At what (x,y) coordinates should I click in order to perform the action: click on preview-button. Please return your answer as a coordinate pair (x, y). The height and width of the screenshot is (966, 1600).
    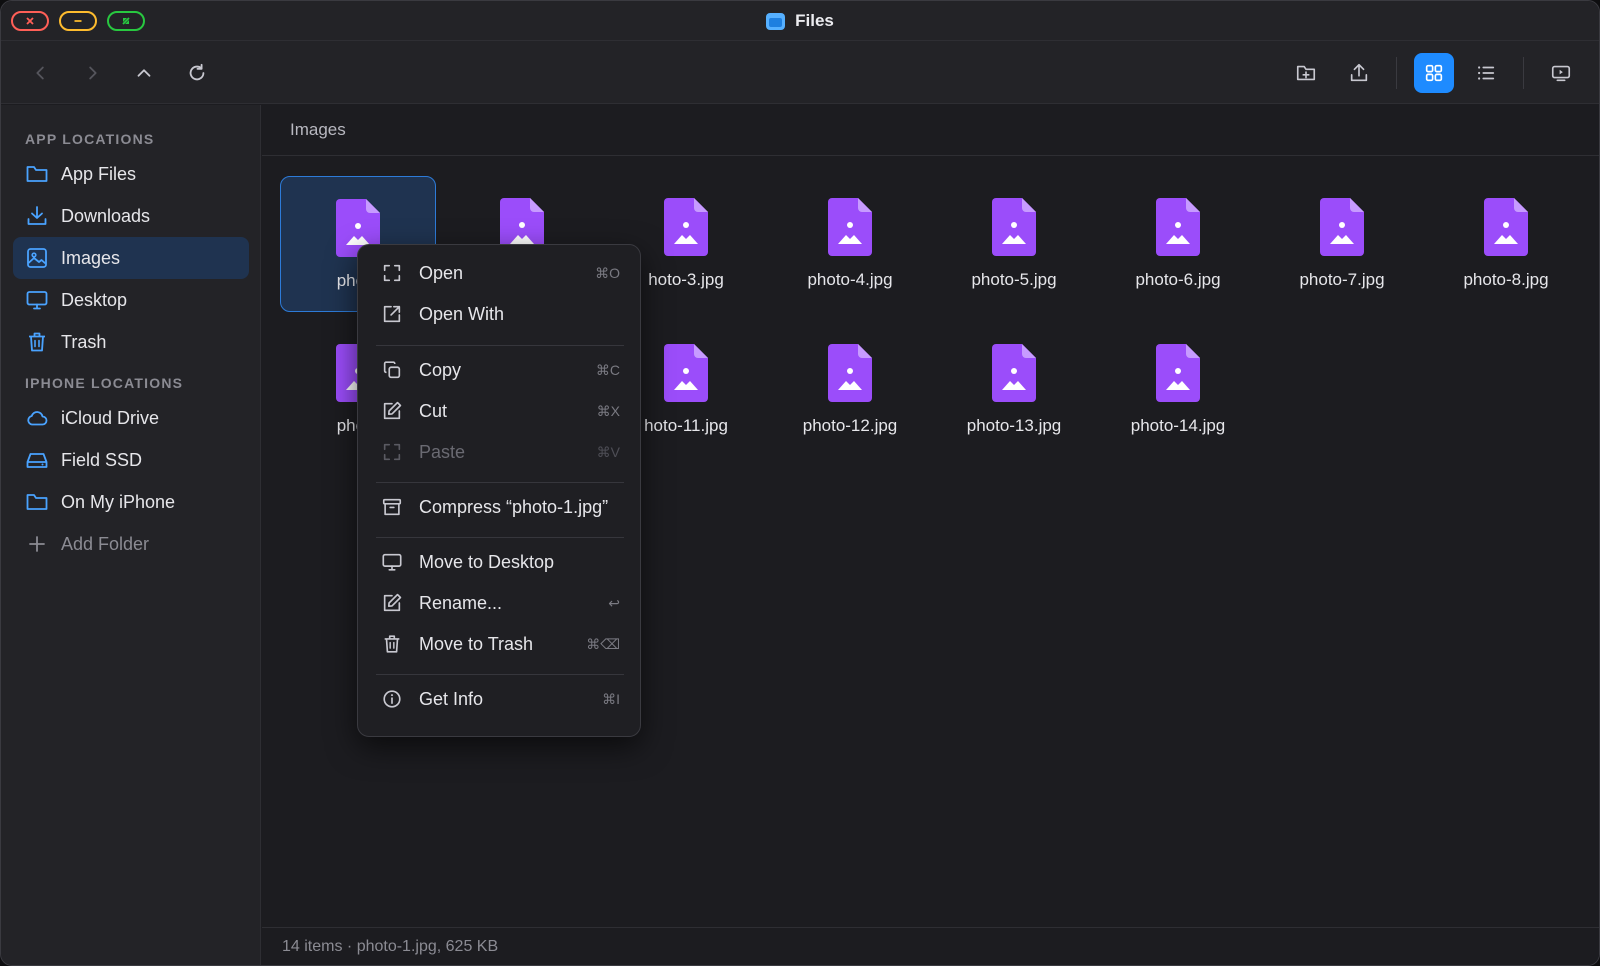
    Looking at the image, I should click on (1561, 73).